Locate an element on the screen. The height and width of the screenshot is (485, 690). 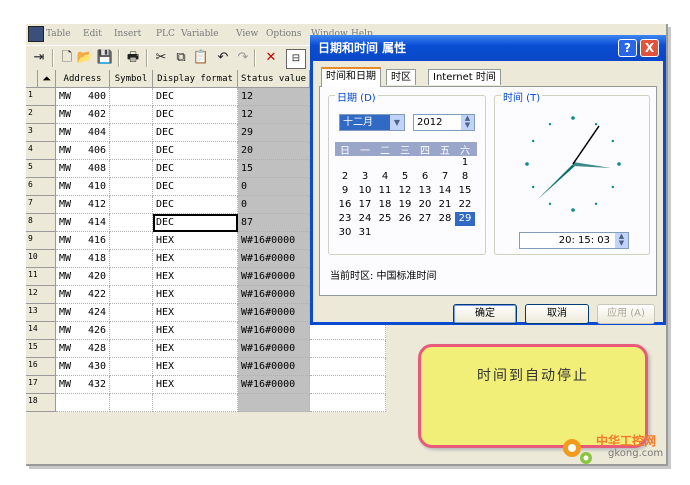
open-folder-icon: 📂 is located at coordinates (85, 58).